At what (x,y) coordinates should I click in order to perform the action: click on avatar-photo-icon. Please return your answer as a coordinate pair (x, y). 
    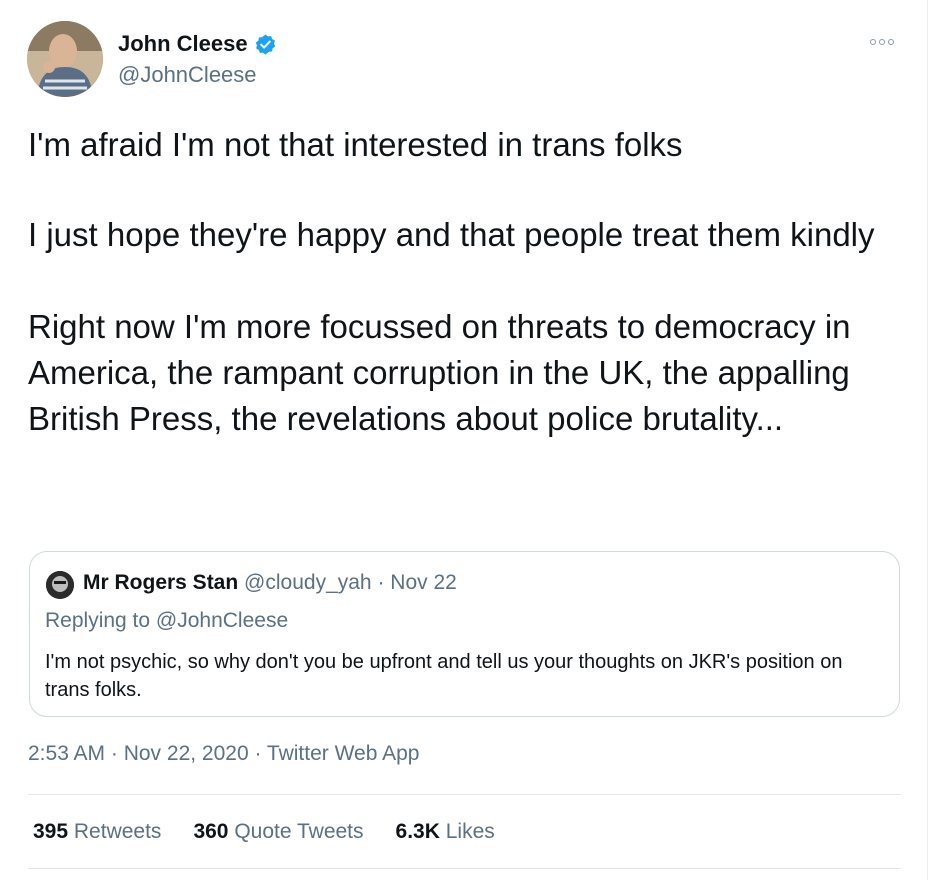
    Looking at the image, I should click on (65, 59).